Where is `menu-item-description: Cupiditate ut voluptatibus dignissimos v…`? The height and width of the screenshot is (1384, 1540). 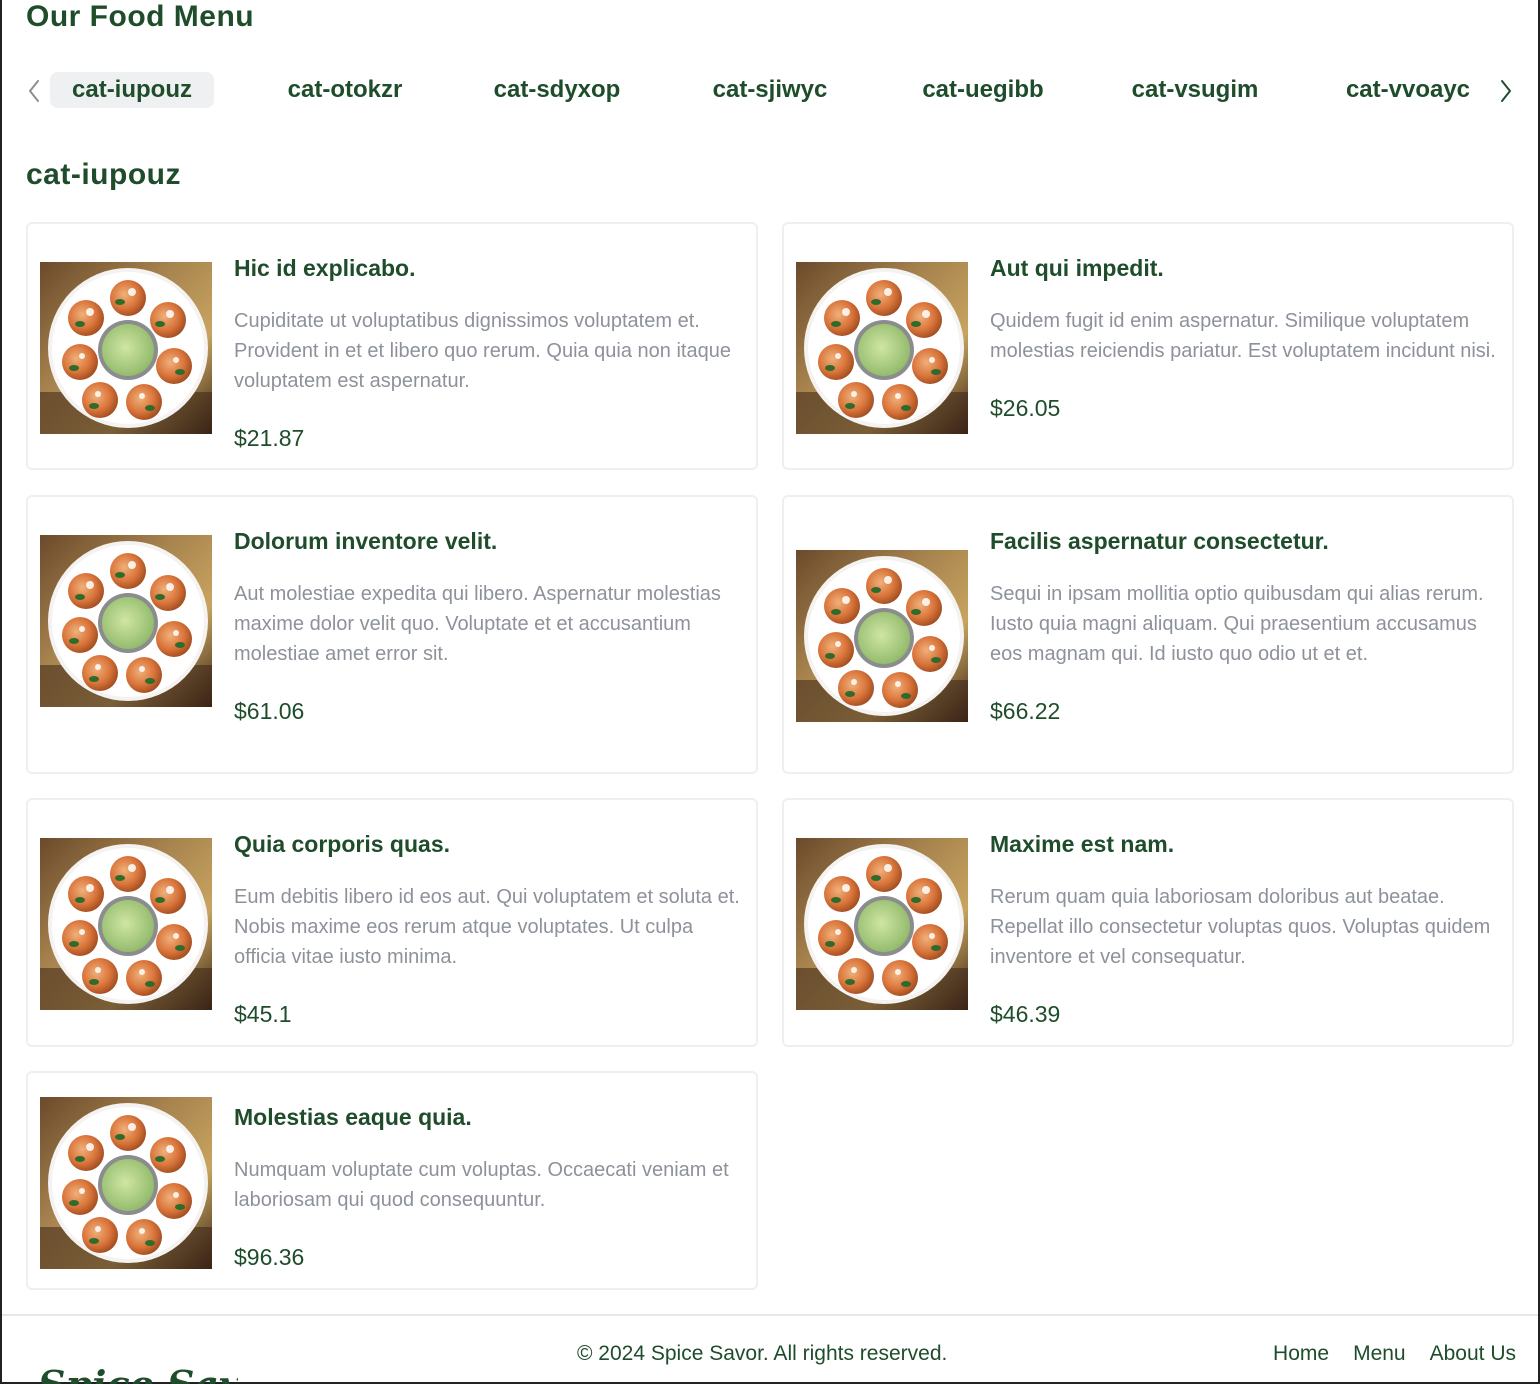 menu-item-description: Cupiditate ut voluptatibus dignissimos v… is located at coordinates (482, 351).